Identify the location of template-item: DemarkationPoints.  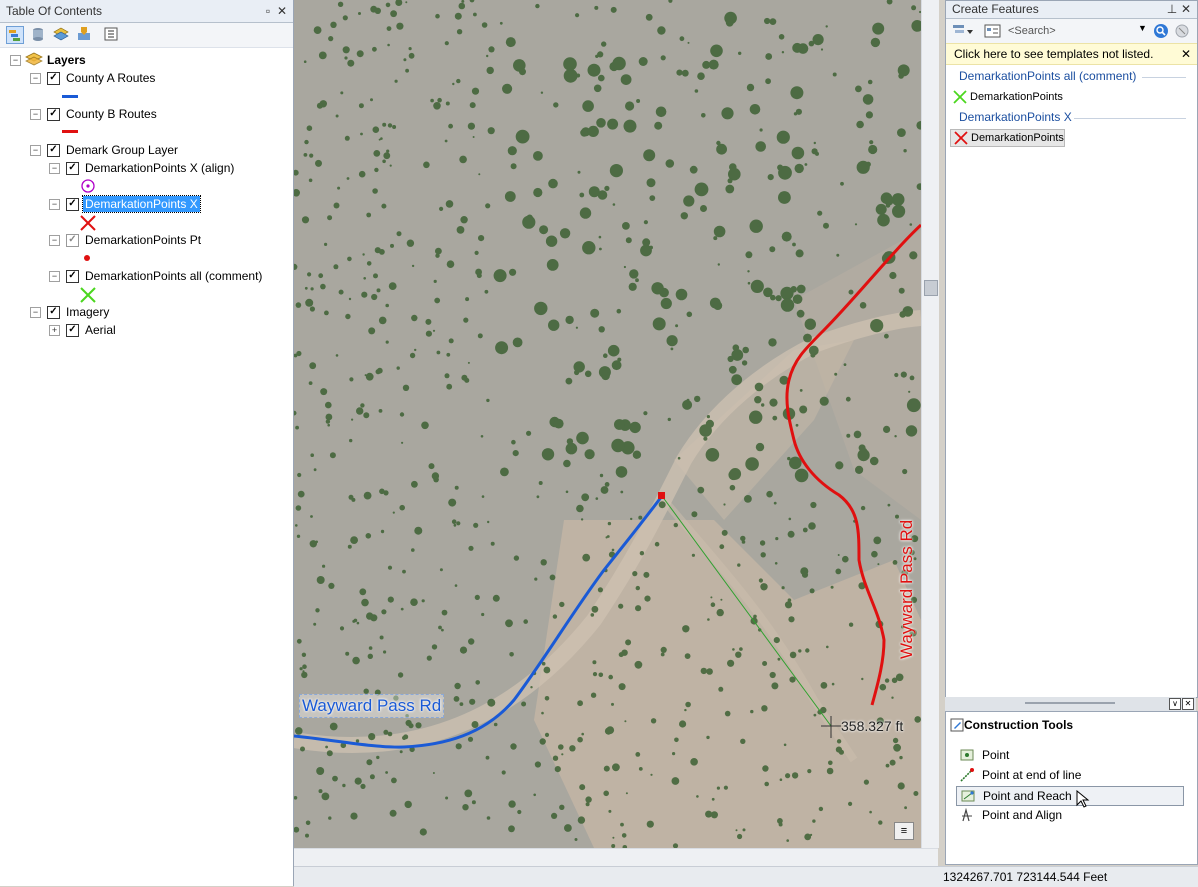
(1006, 97).